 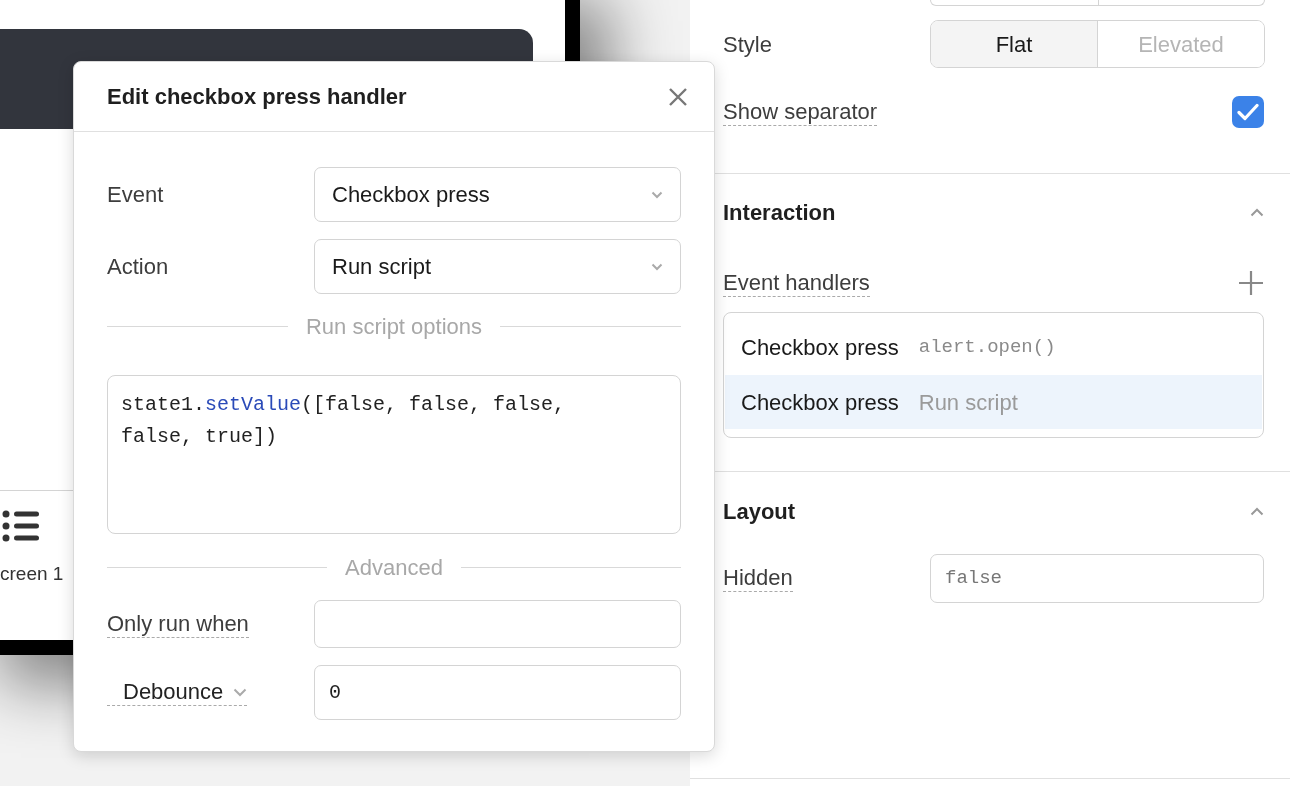 What do you see at coordinates (138, 267) in the screenshot?
I see `field-label: Action` at bounding box center [138, 267].